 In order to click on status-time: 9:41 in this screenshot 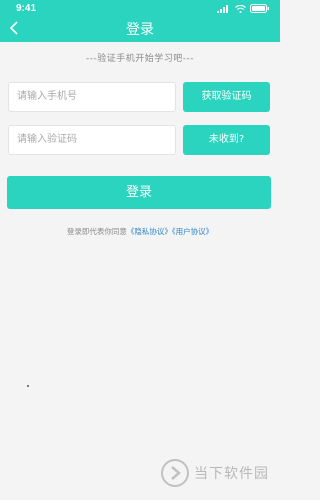, I will do `click(26, 8)`.